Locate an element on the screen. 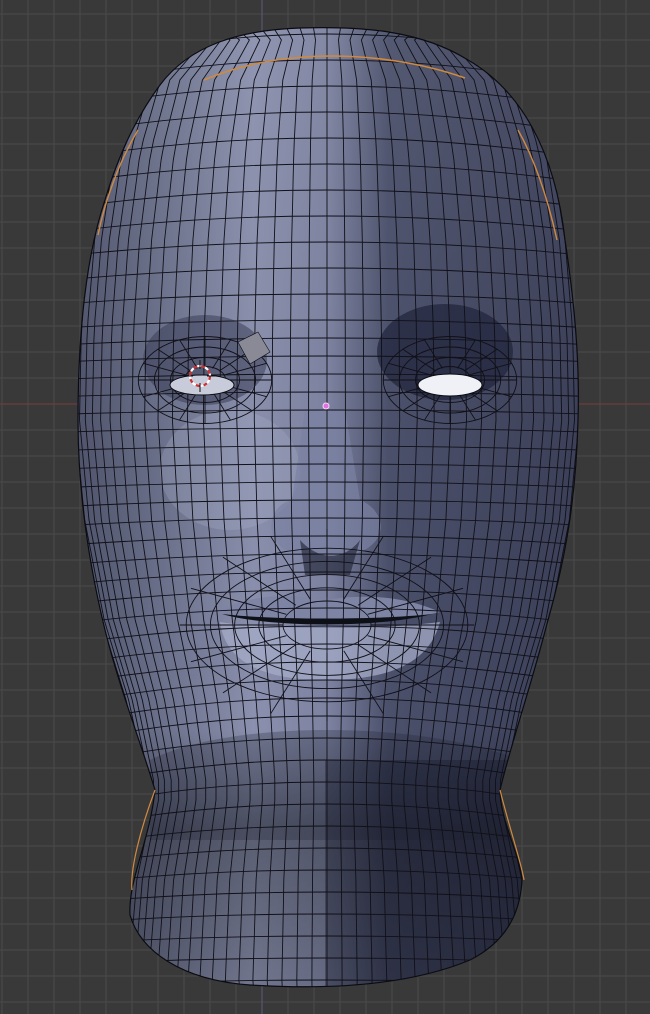 This screenshot has height=1014, width=650. right-eye-opening is located at coordinates (450, 385).